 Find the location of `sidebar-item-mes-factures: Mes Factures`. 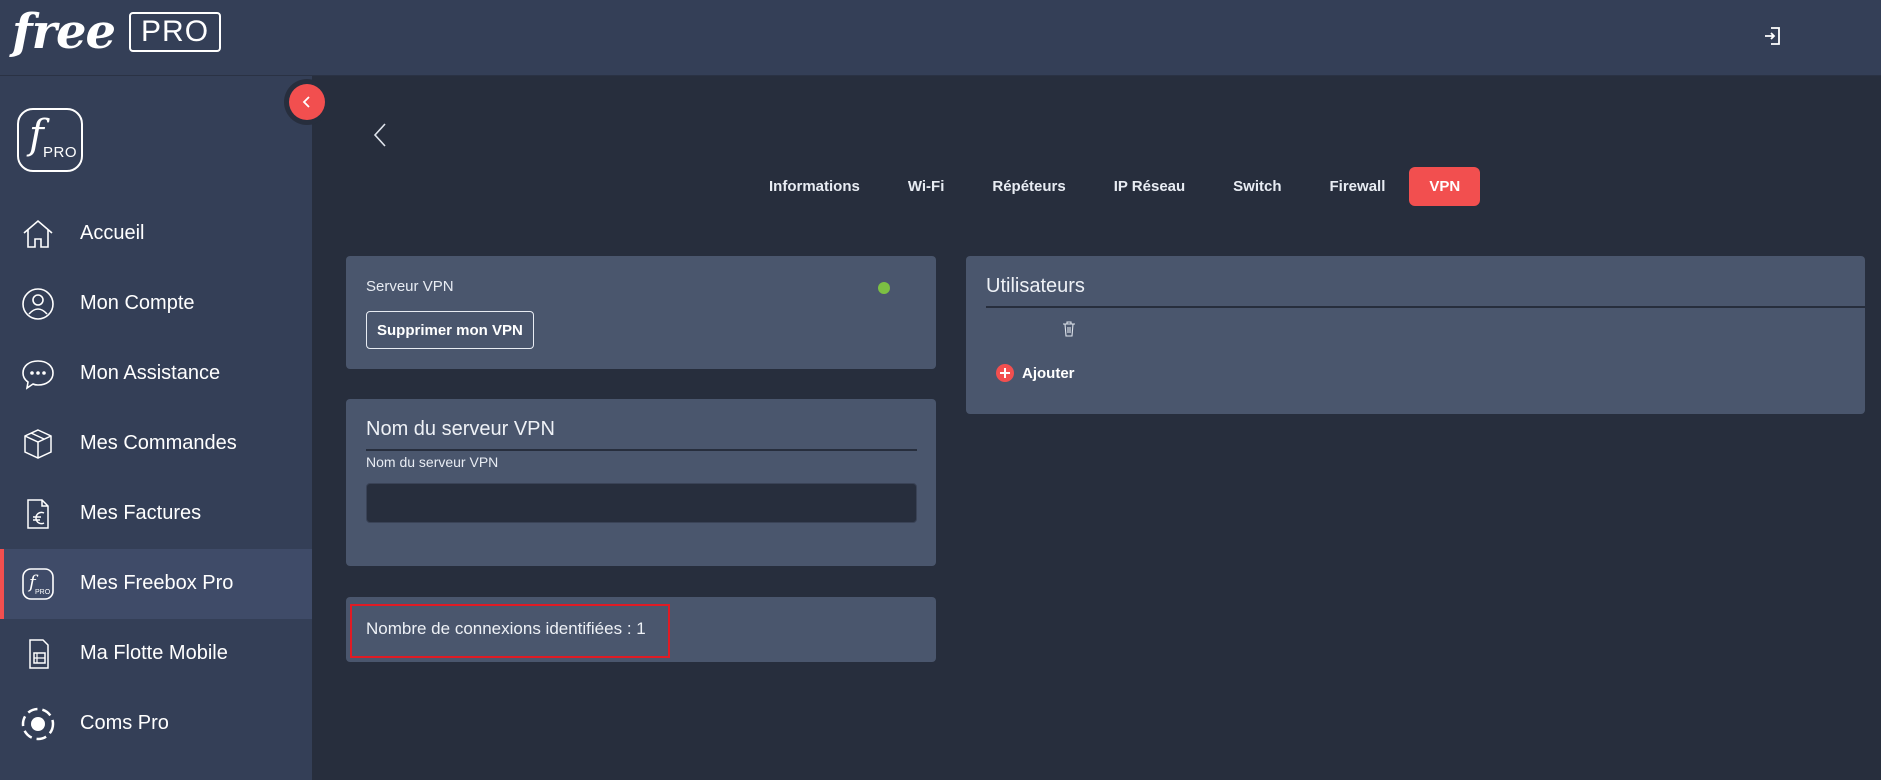

sidebar-item-mes-factures: Mes Factures is located at coordinates (156, 514).